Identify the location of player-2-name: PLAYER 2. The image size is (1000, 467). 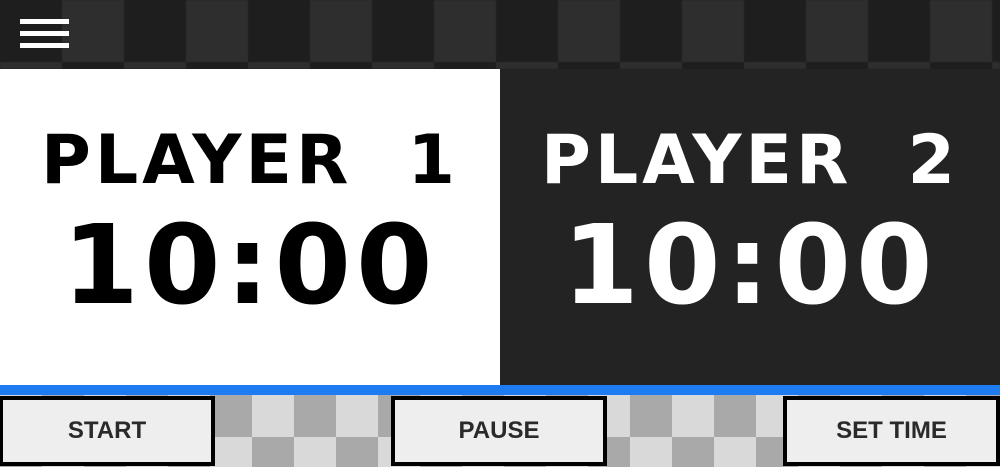
(749, 160).